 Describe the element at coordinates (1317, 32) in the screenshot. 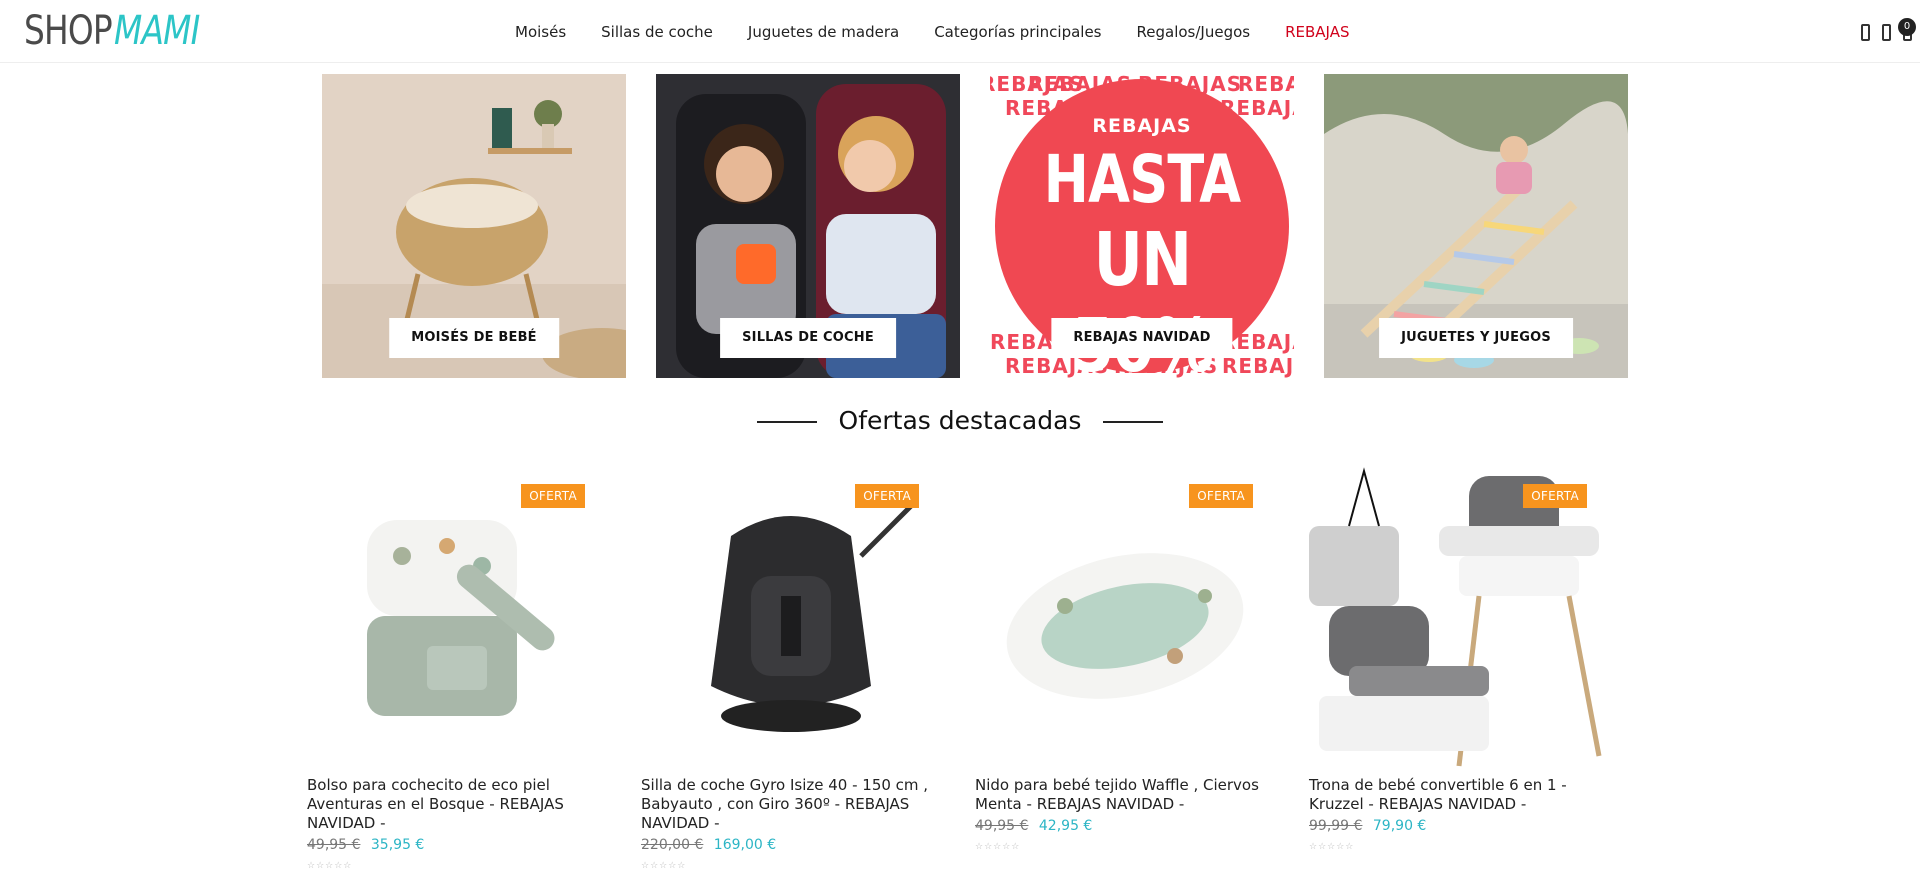

I see `nav-rebajas: REBAJAS` at that location.